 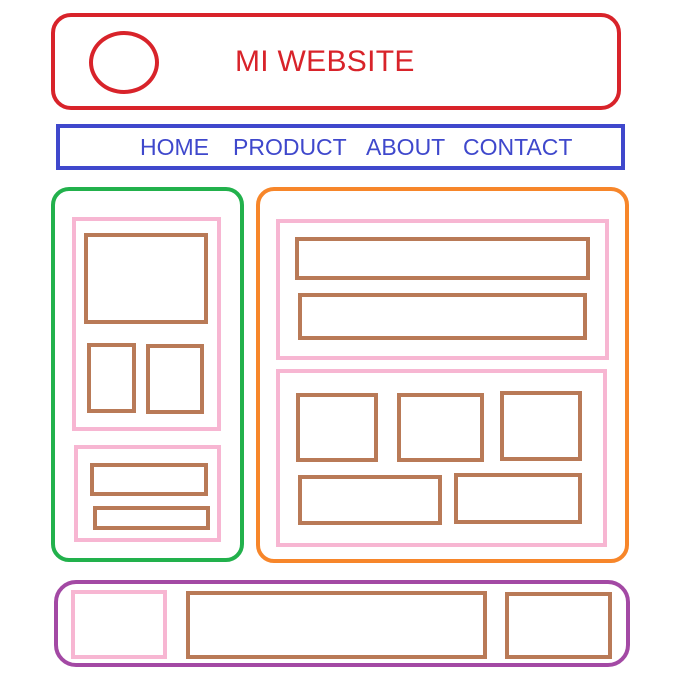 What do you see at coordinates (517, 147) in the screenshot?
I see `nav-item-contact: CONTACT` at bounding box center [517, 147].